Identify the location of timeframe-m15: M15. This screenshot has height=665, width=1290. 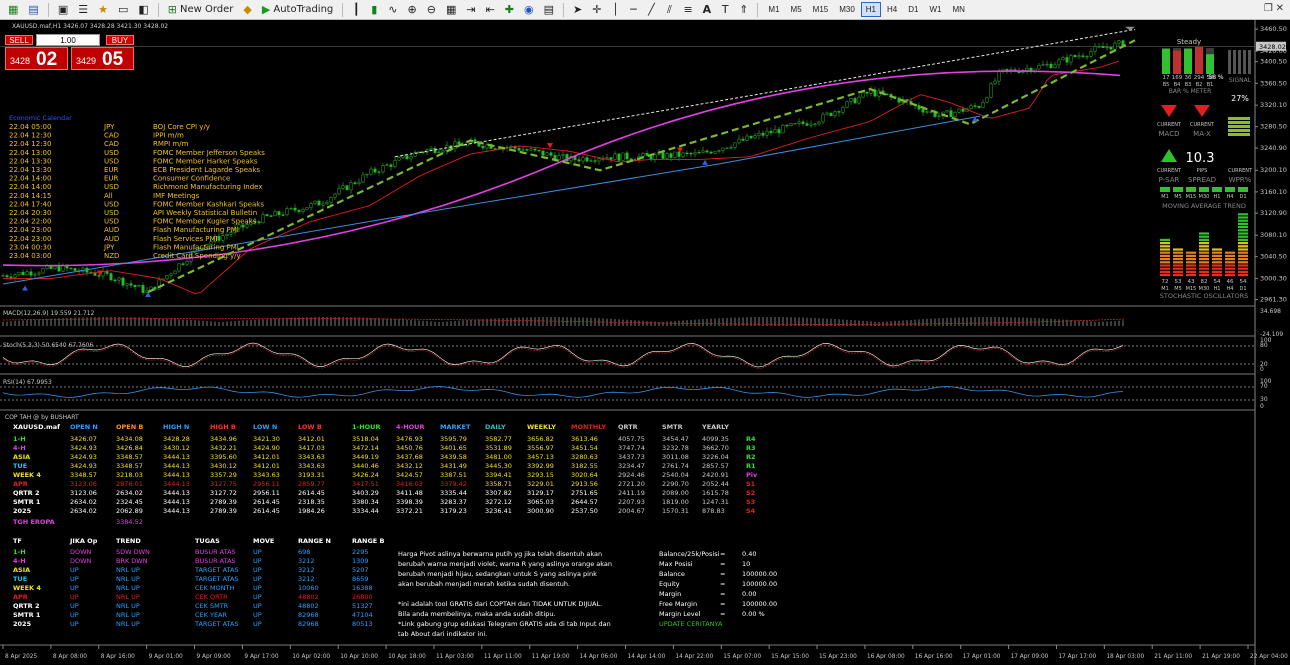
(821, 9).